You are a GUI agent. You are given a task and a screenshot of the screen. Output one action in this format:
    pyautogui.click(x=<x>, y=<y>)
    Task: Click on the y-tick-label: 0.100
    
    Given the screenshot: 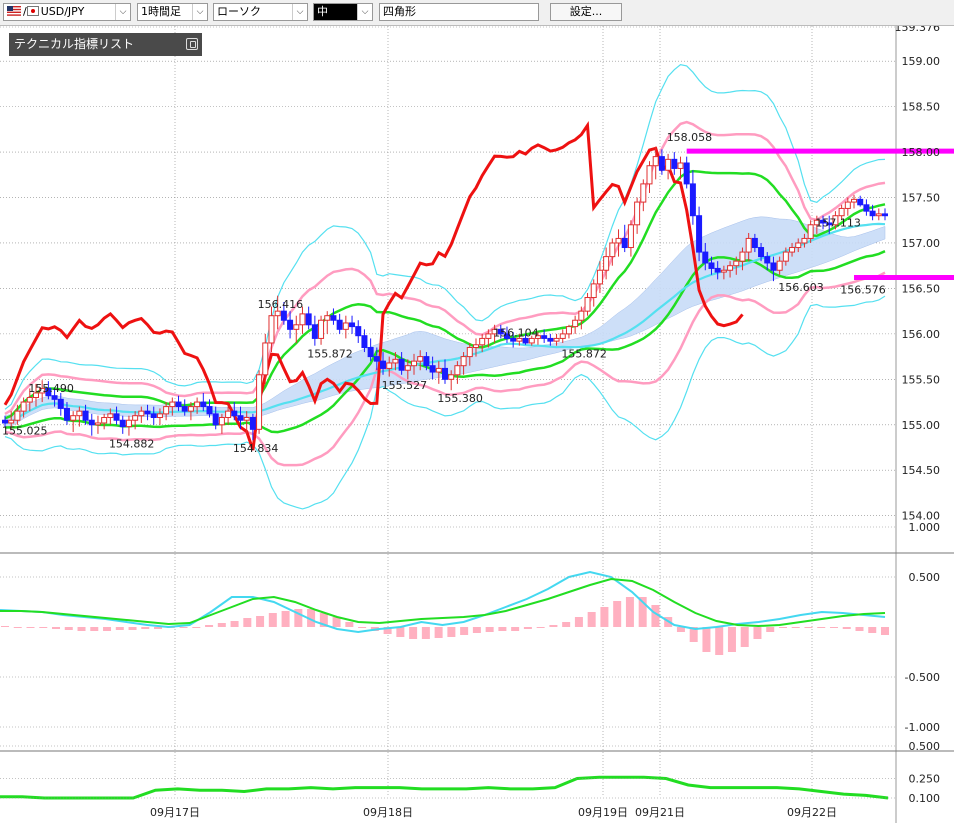 What is the action you would take?
    pyautogui.click(x=925, y=798)
    